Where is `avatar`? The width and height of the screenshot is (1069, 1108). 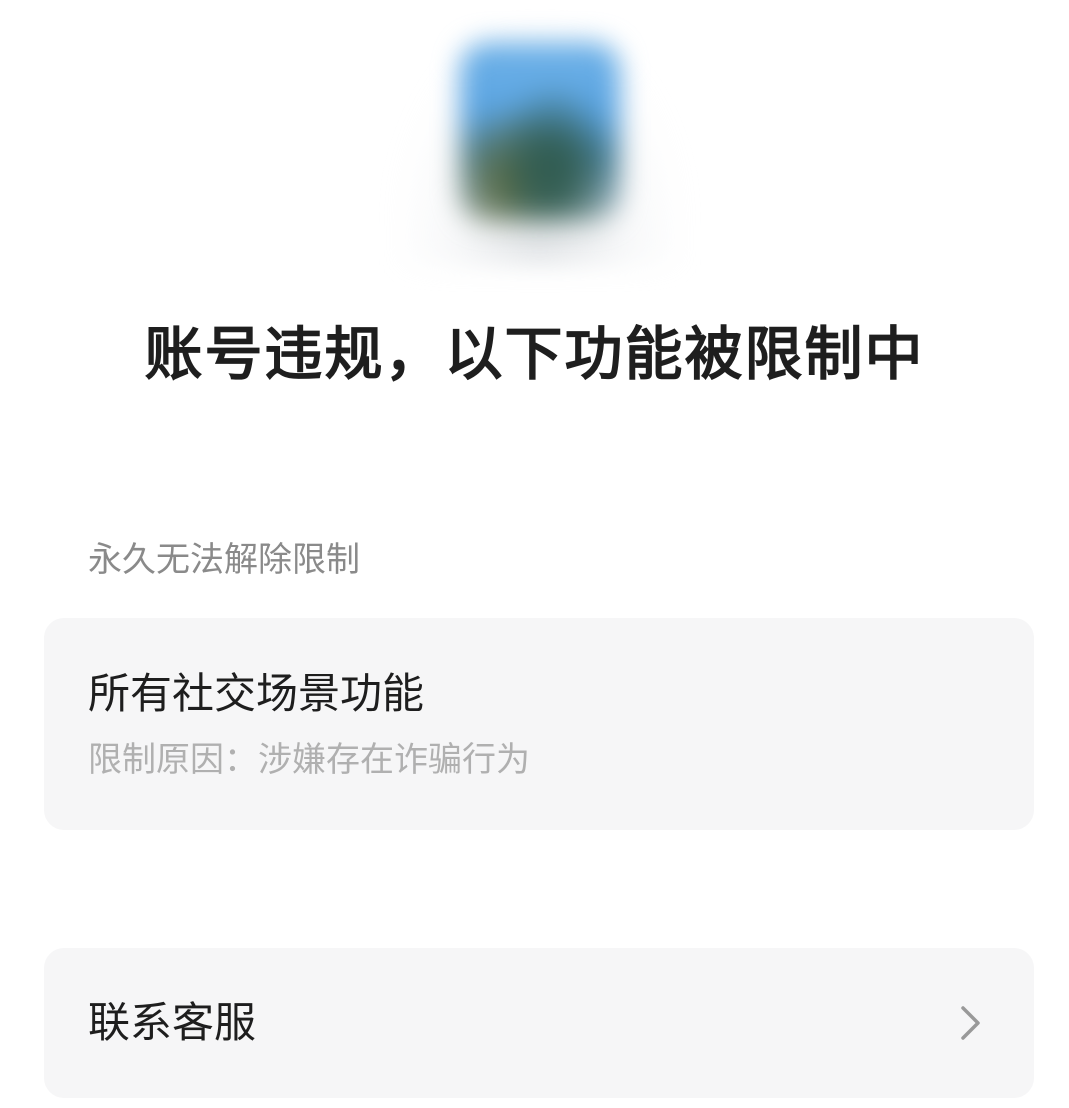 avatar is located at coordinates (540, 132).